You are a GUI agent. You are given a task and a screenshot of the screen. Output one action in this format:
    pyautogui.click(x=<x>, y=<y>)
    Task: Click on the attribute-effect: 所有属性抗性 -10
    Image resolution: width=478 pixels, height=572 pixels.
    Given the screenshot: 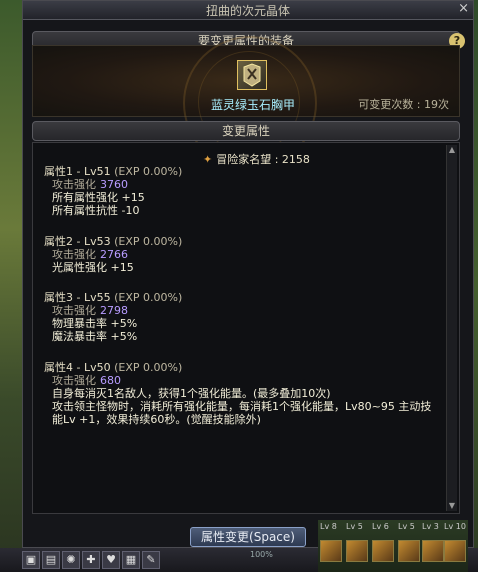 What is the action you would take?
    pyautogui.click(x=96, y=210)
    